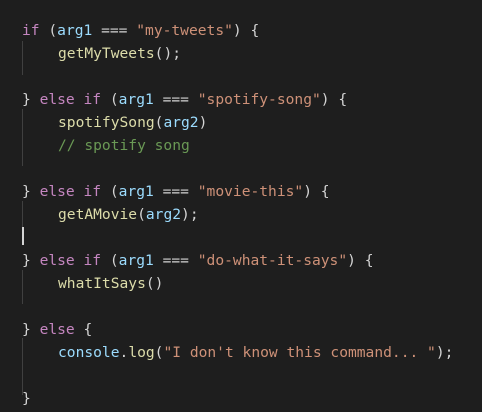 Image resolution: width=482 pixels, height=412 pixels. What do you see at coordinates (83, 329) in the screenshot?
I see `code-token: {` at bounding box center [83, 329].